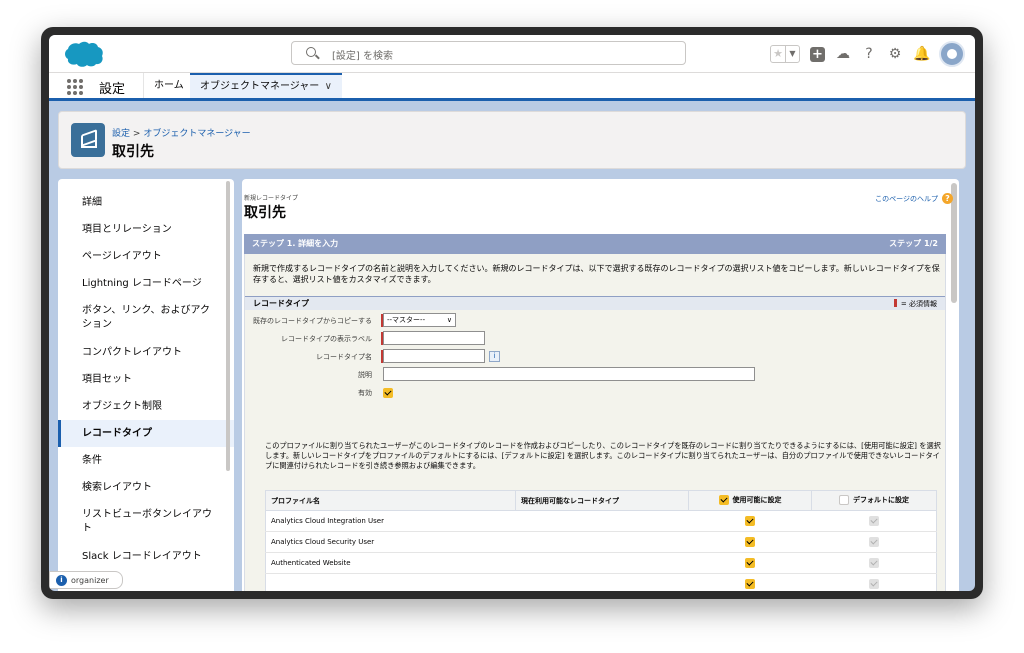 The image size is (1024, 653). Describe the element at coordinates (328, 86) in the screenshot. I see `chevron-down-icon: ∨` at that location.